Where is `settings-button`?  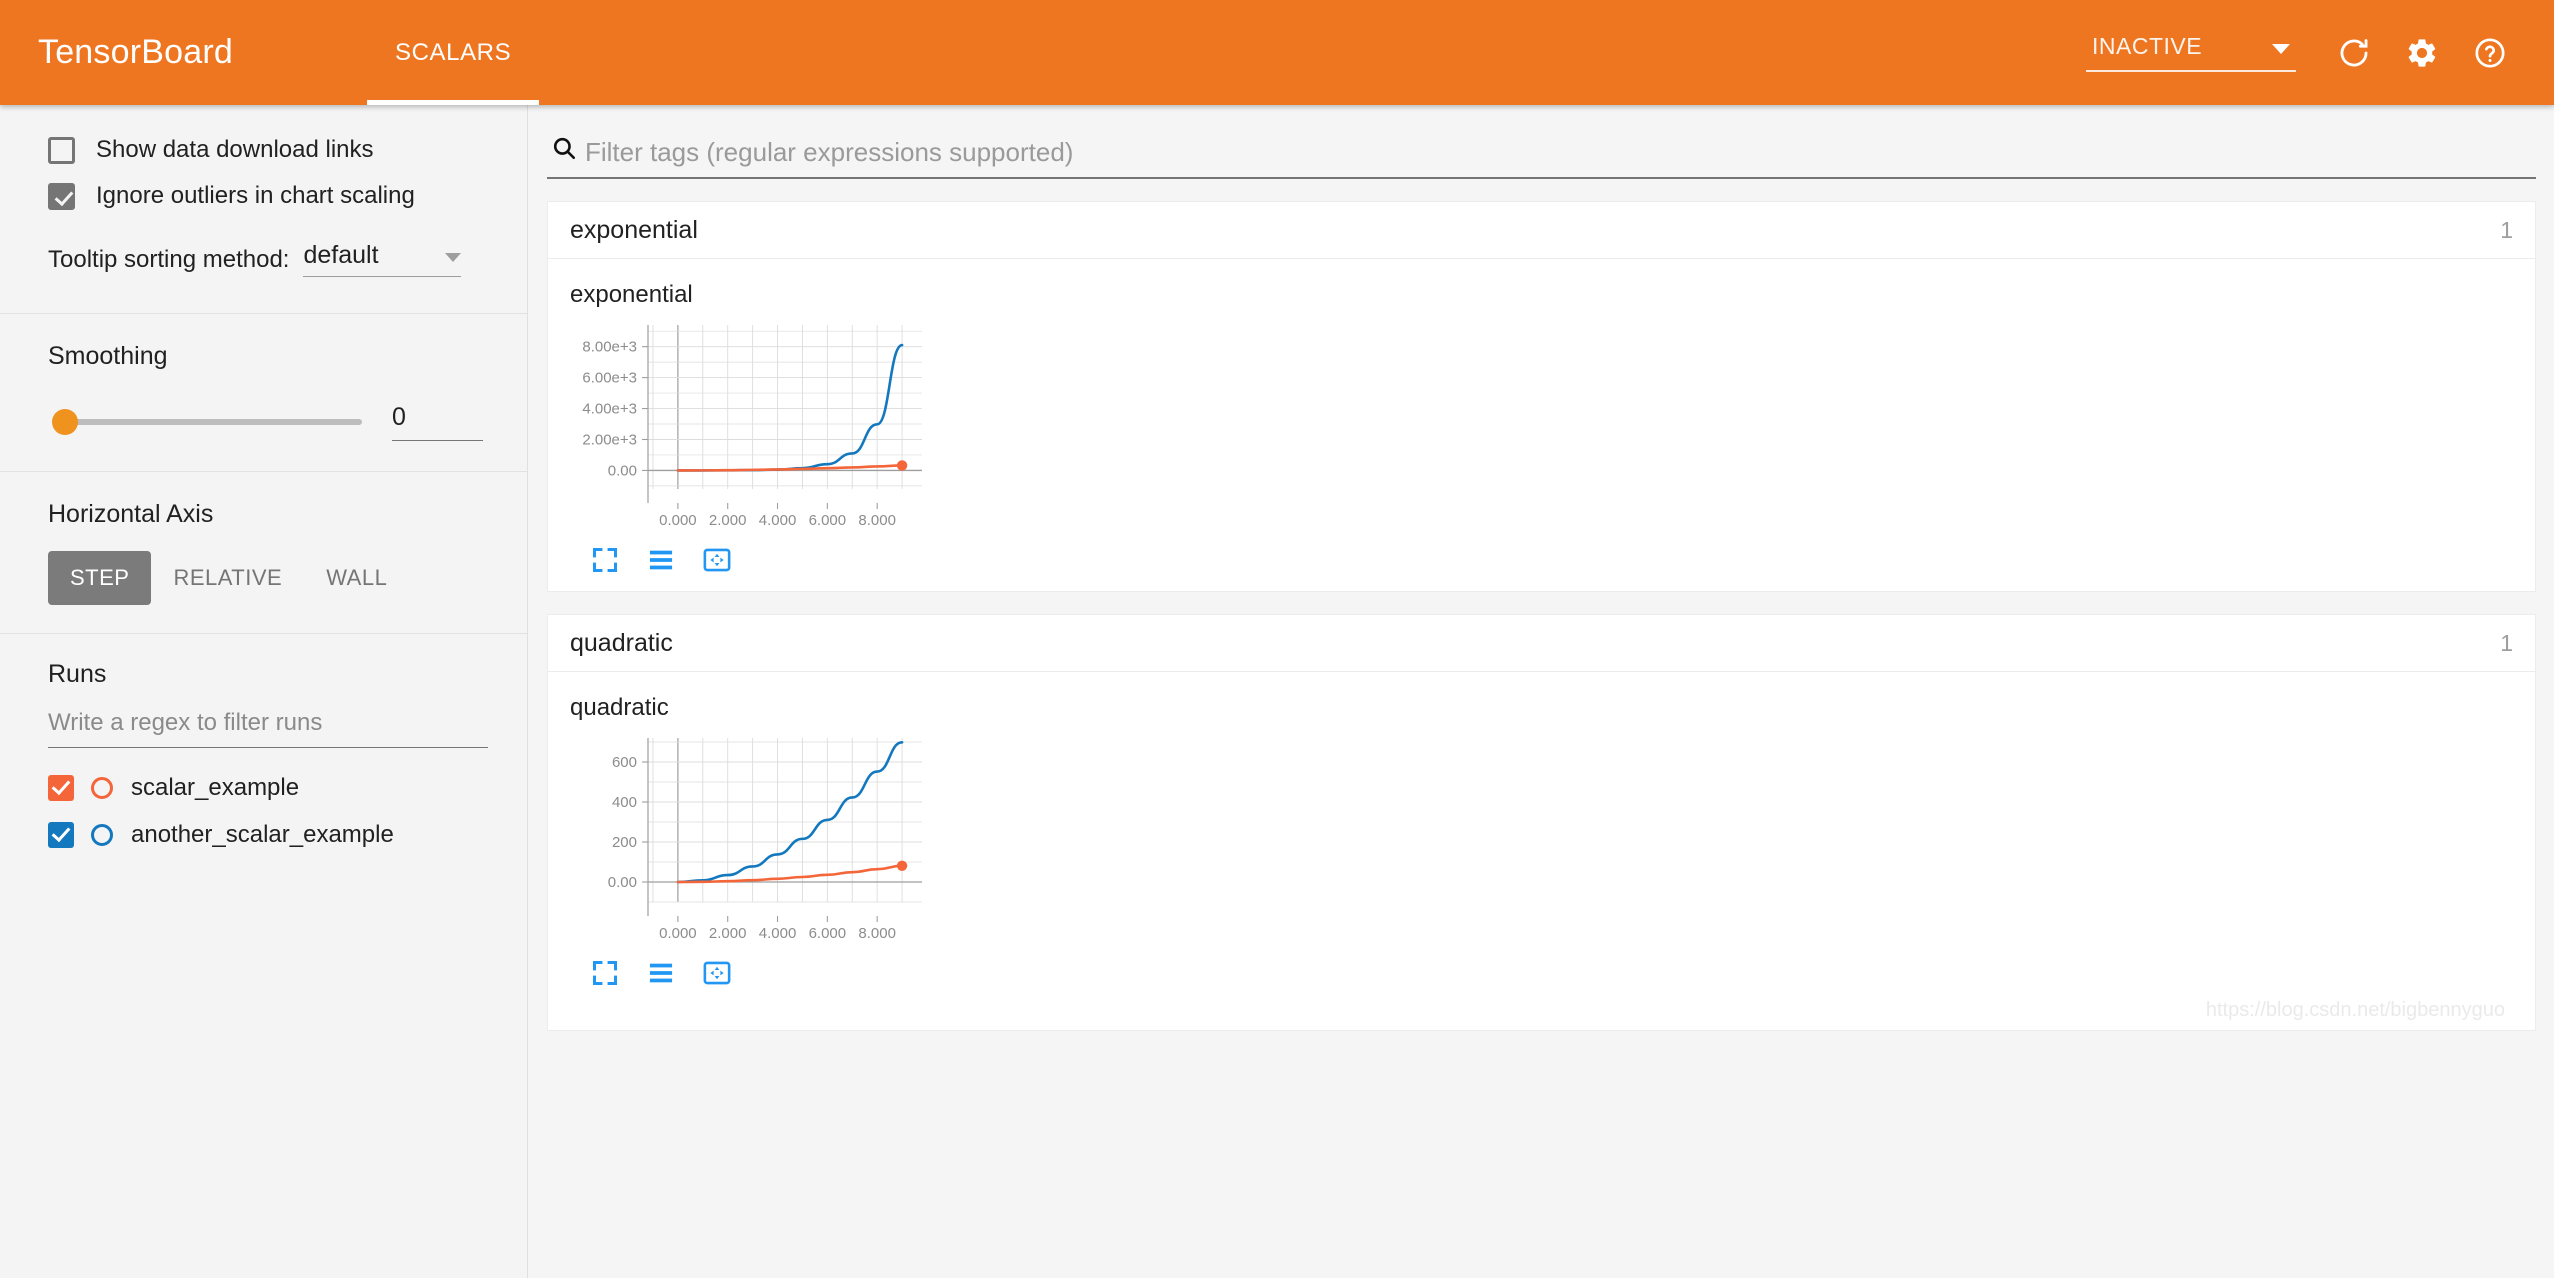
settings-button is located at coordinates (2422, 53).